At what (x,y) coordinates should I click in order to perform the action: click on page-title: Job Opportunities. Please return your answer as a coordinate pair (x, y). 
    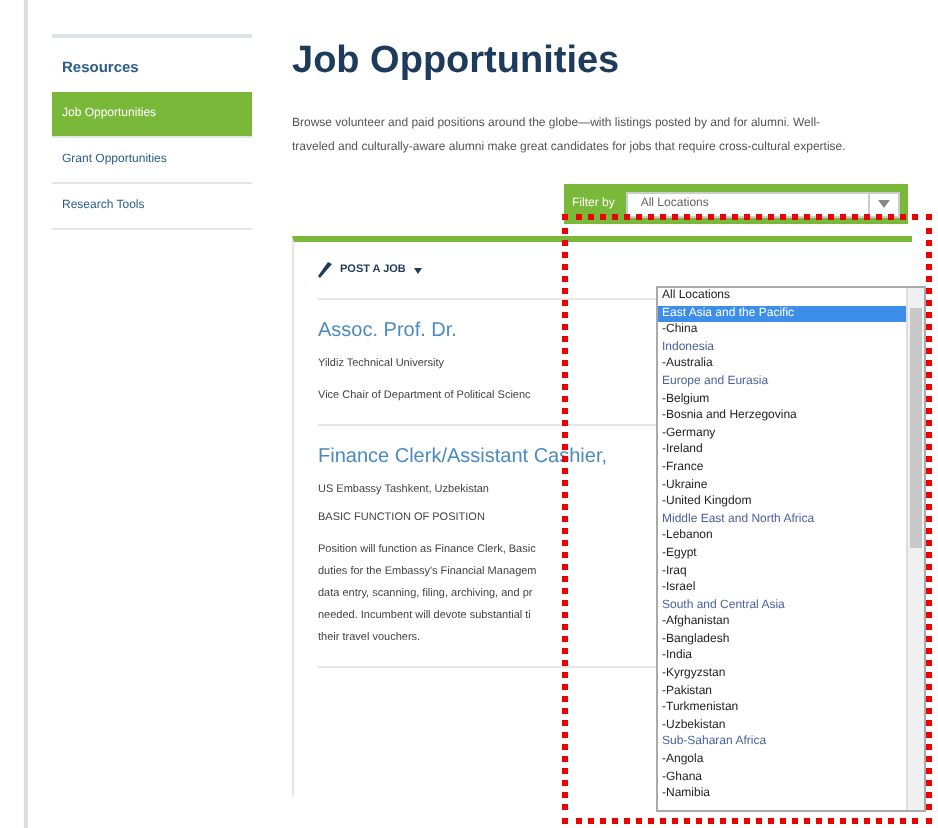
    Looking at the image, I should click on (457, 62).